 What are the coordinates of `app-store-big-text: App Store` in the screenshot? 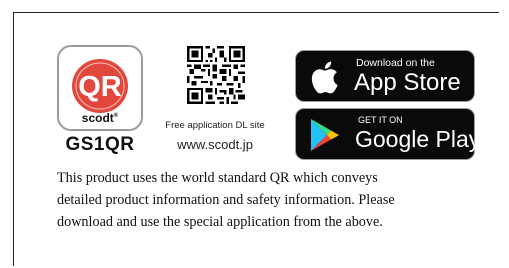 It's located at (407, 82).